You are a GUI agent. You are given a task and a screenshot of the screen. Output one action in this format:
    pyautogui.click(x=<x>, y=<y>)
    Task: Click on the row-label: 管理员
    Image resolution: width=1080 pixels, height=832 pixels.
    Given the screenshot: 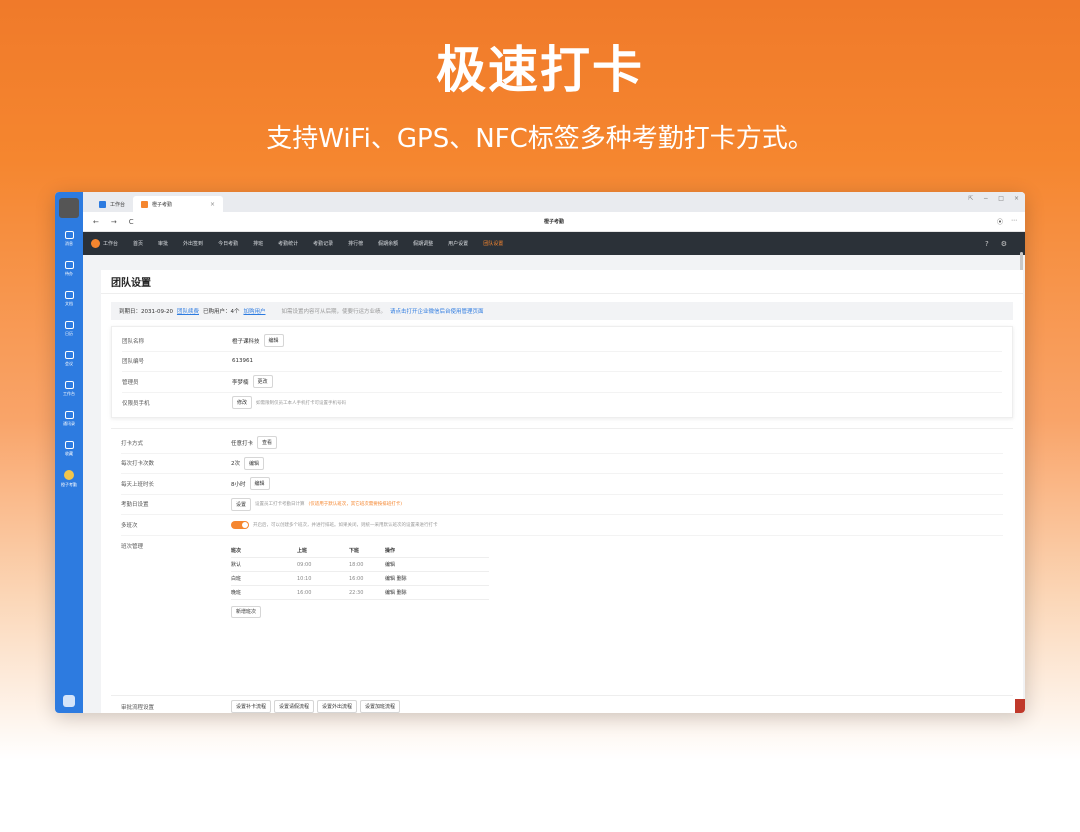 What is the action you would take?
    pyautogui.click(x=130, y=382)
    